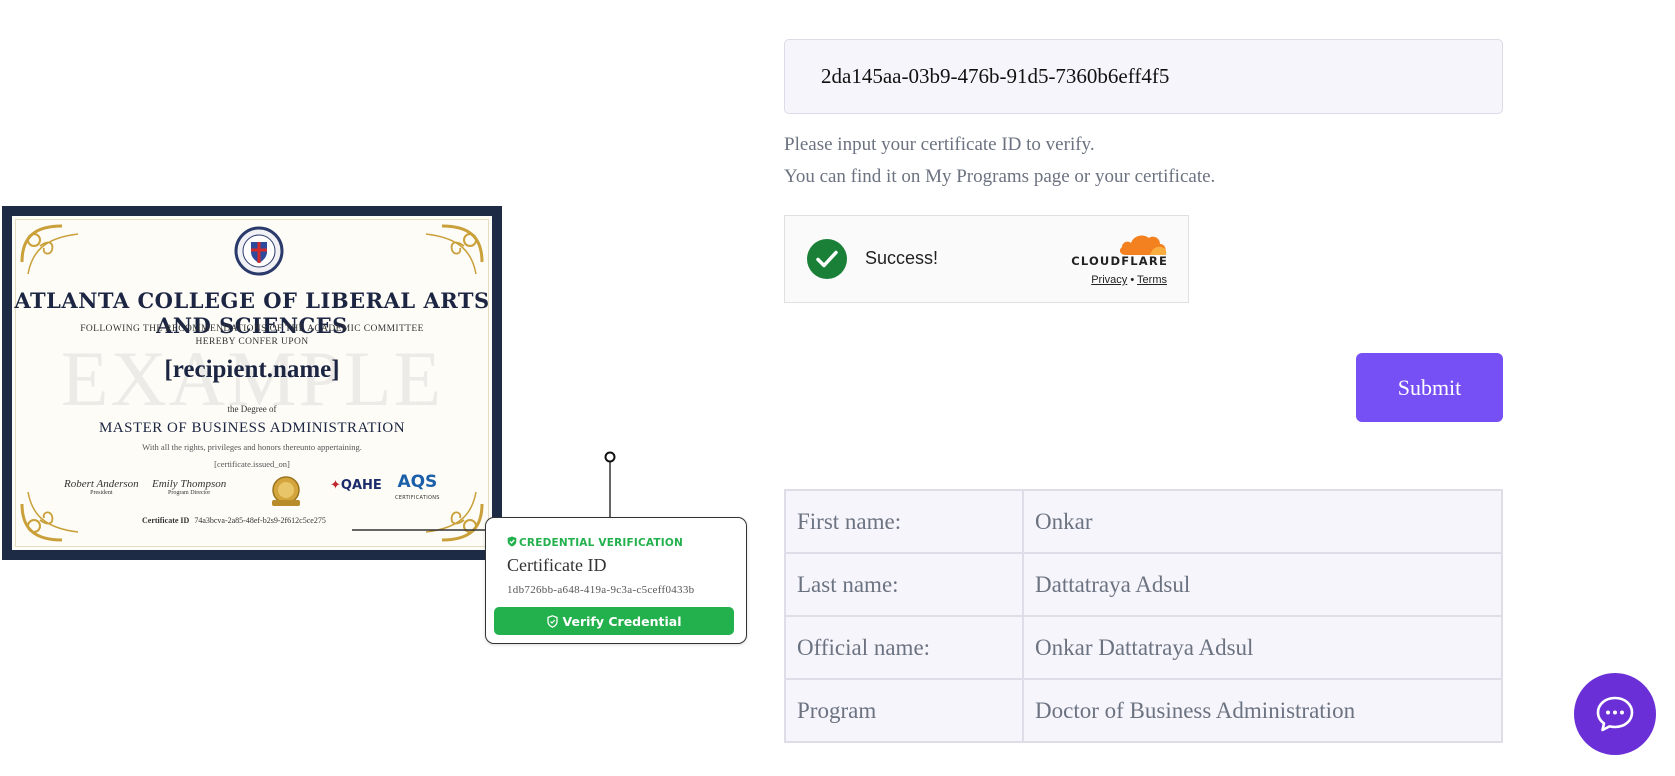 The image size is (1675, 776). I want to click on cloudflare-cloud-icon, so click(1143, 245).